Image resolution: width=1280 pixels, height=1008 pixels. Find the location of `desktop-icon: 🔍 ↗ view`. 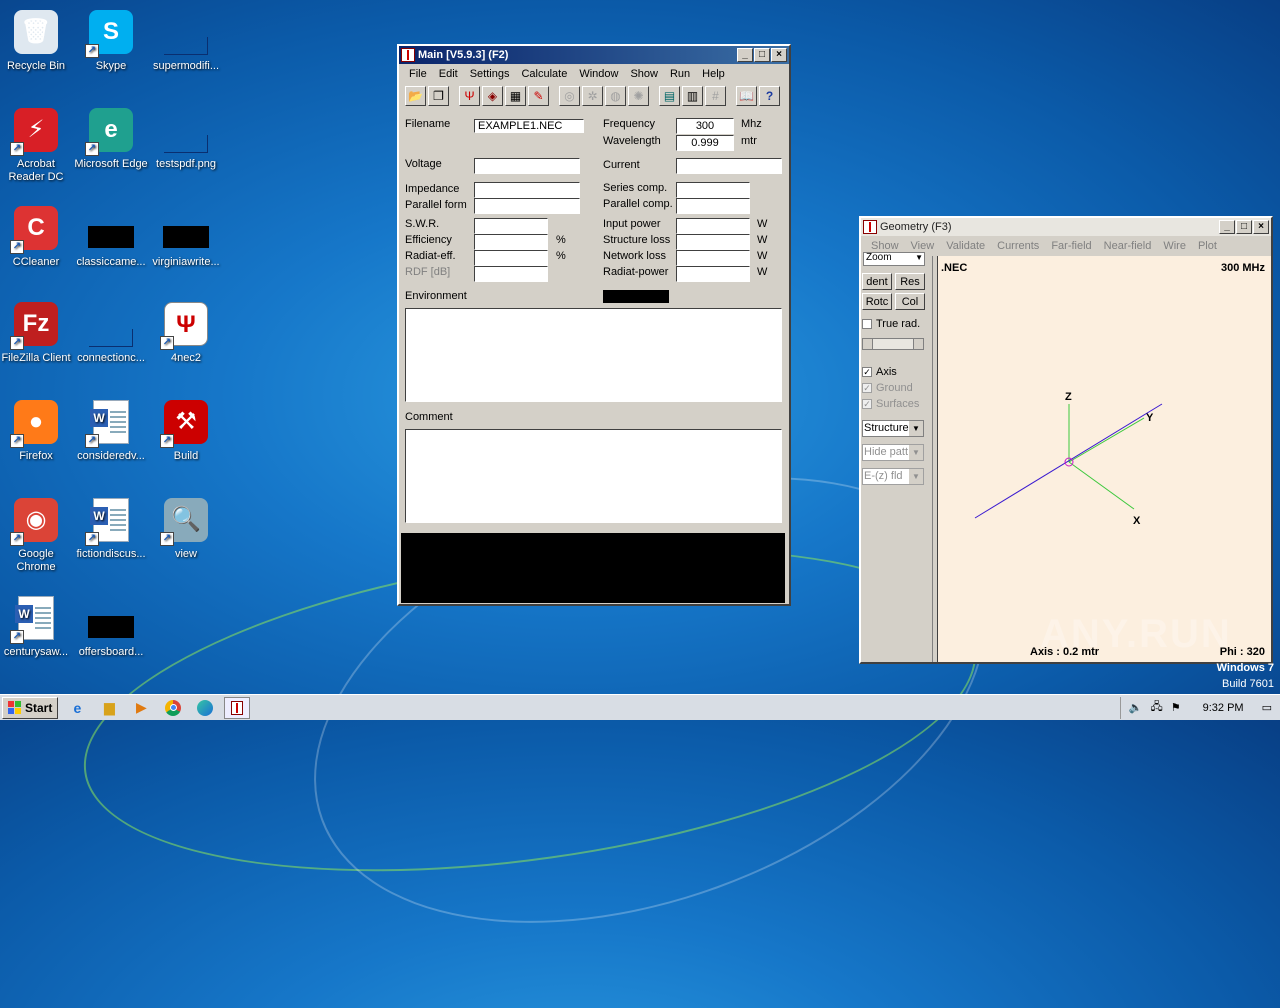

desktop-icon: 🔍 ↗ view is located at coordinates (186, 528).